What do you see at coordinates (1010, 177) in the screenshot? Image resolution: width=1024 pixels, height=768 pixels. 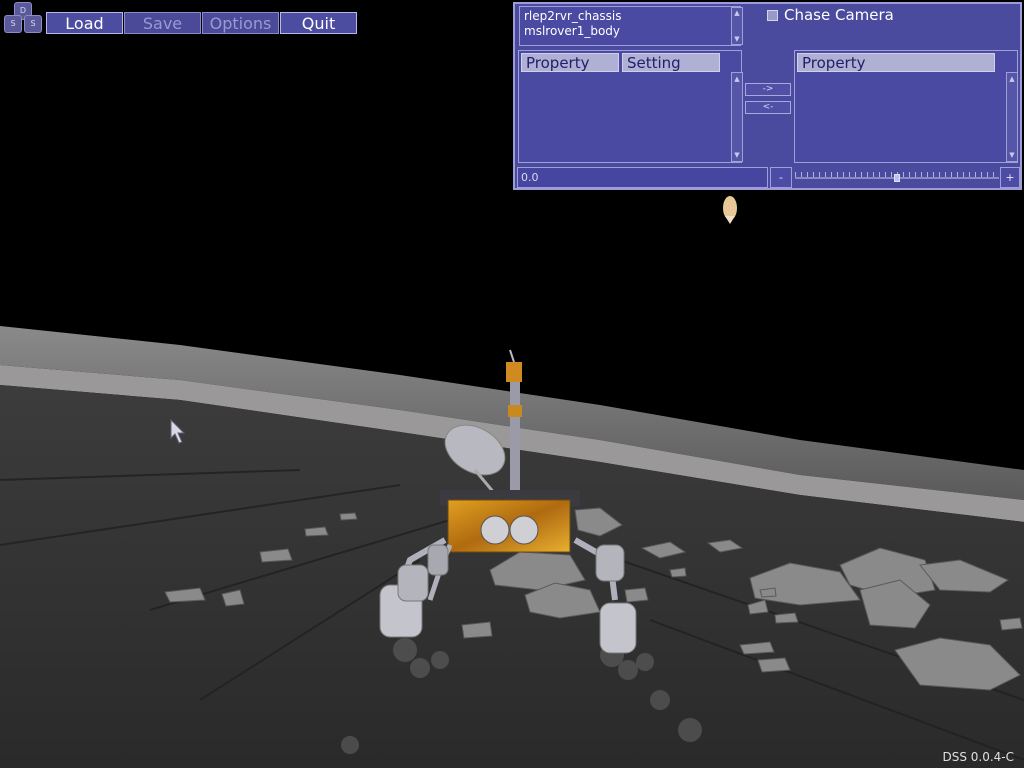 I see `increment-button: +` at bounding box center [1010, 177].